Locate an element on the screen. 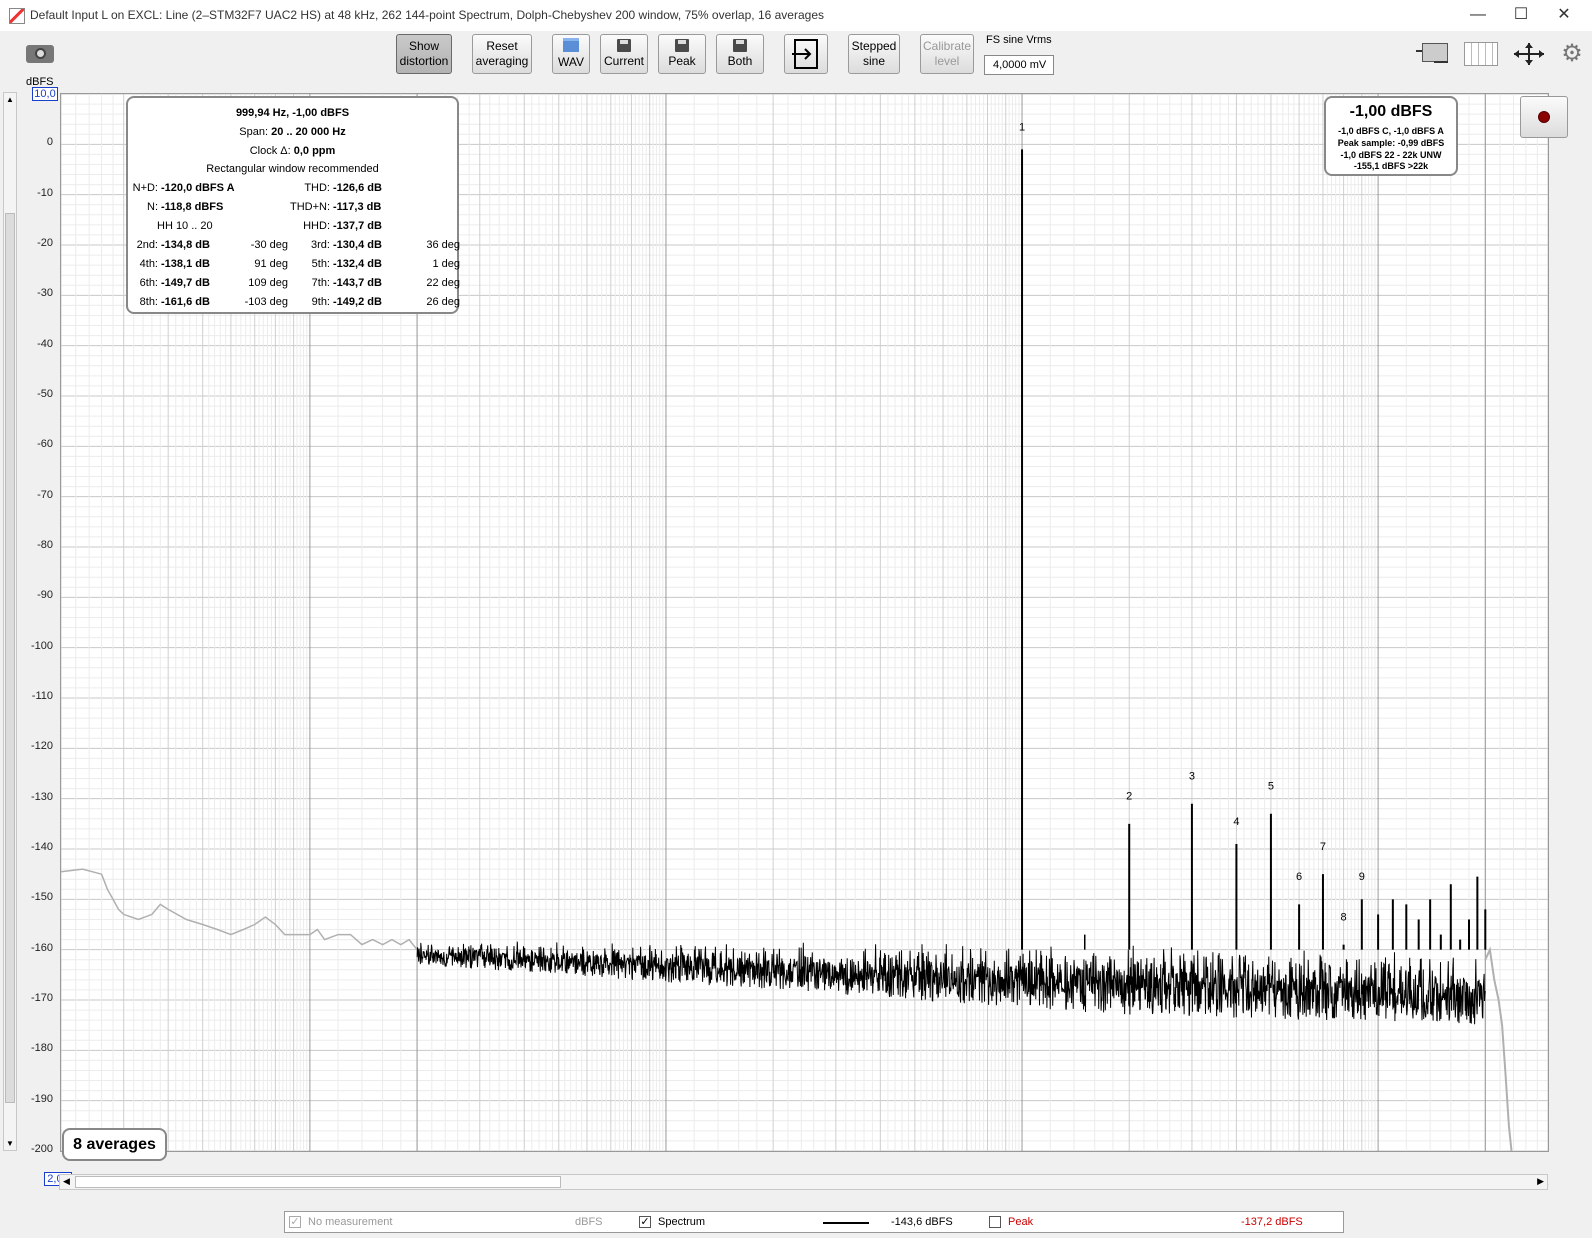  scroll-right-arrow: ▶ is located at coordinates (1540, 1181).